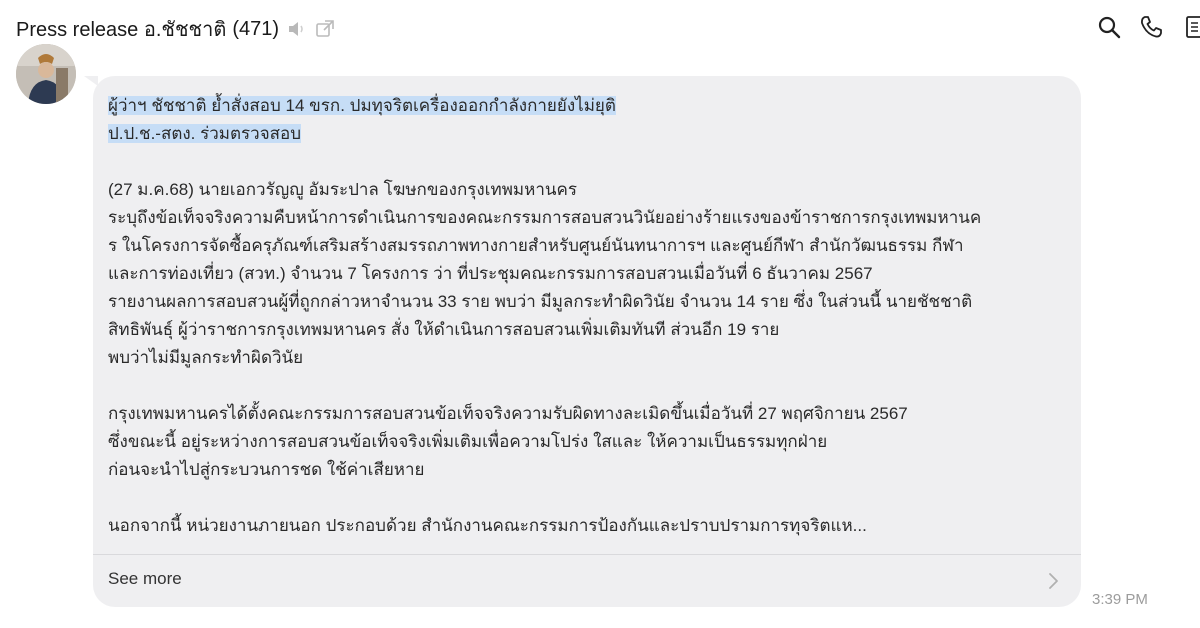  What do you see at coordinates (1109, 27) in the screenshot?
I see `search-icon` at bounding box center [1109, 27].